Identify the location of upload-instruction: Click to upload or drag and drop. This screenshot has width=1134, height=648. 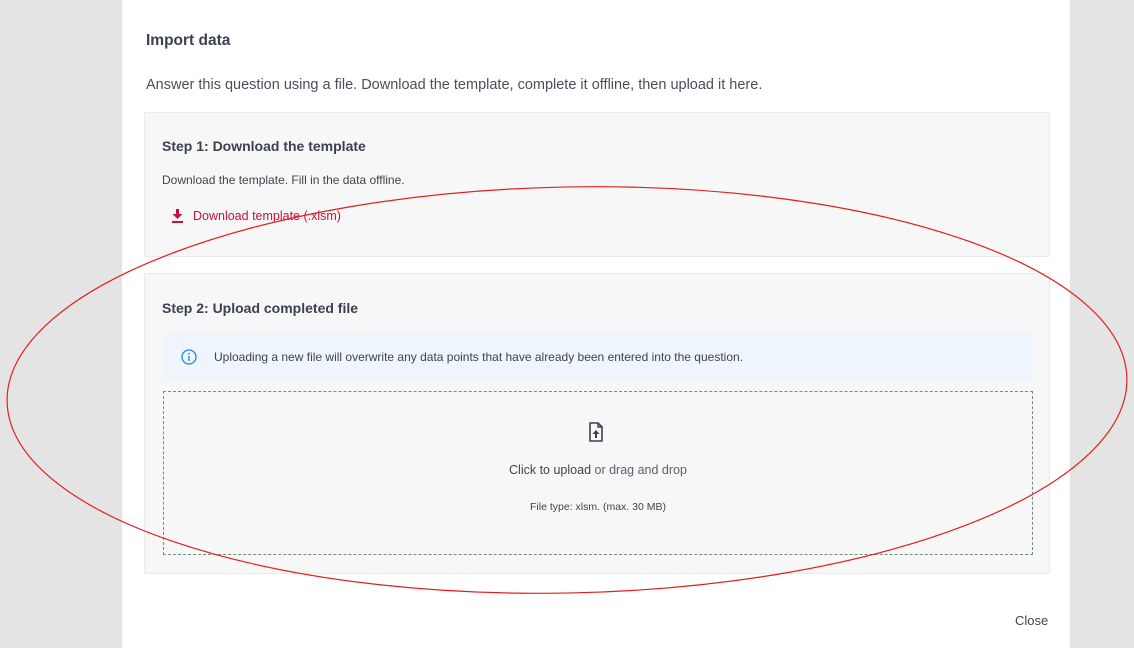
(598, 470).